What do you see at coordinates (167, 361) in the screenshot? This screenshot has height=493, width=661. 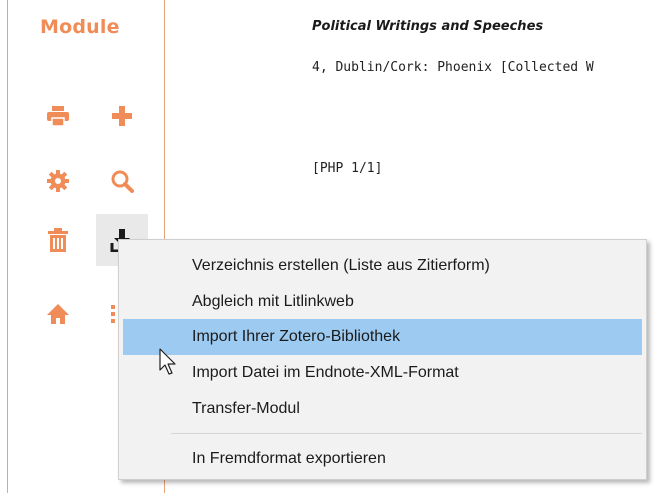 I see `mouse-cursor-icon` at bounding box center [167, 361].